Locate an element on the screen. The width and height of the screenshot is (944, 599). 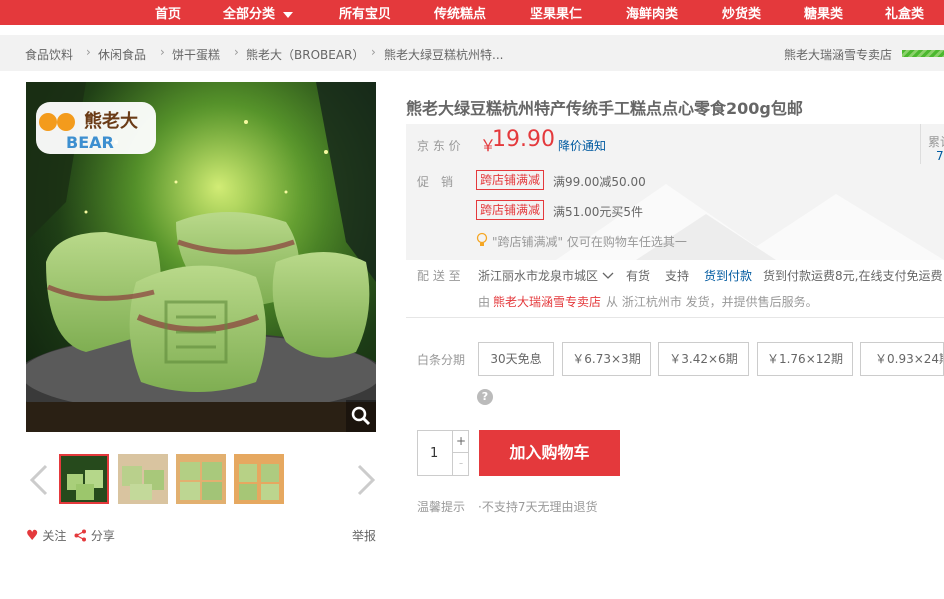
thumbnail-next-button is located at coordinates (367, 480).